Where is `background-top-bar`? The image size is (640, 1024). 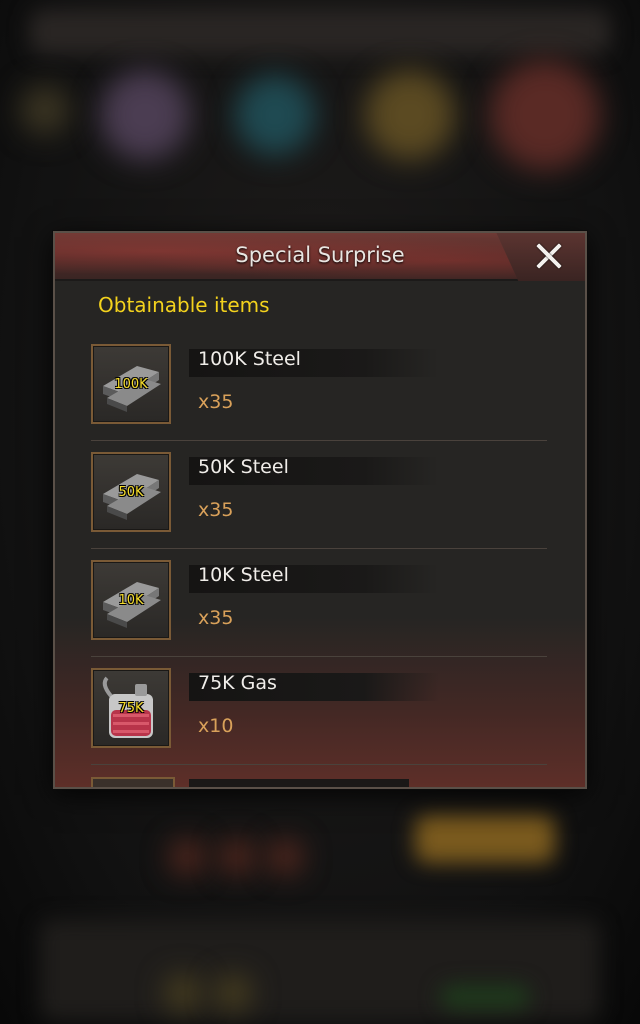
background-top-bar is located at coordinates (320, 32).